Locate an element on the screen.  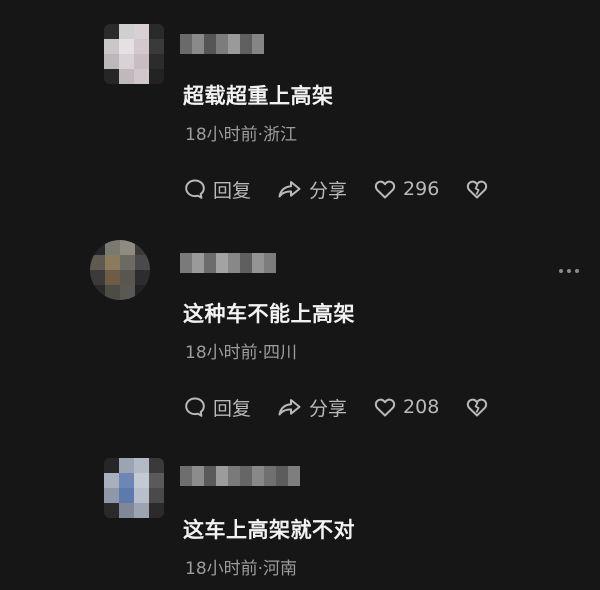
comment-actions: 回复 分享 296 is located at coordinates (349, 189).